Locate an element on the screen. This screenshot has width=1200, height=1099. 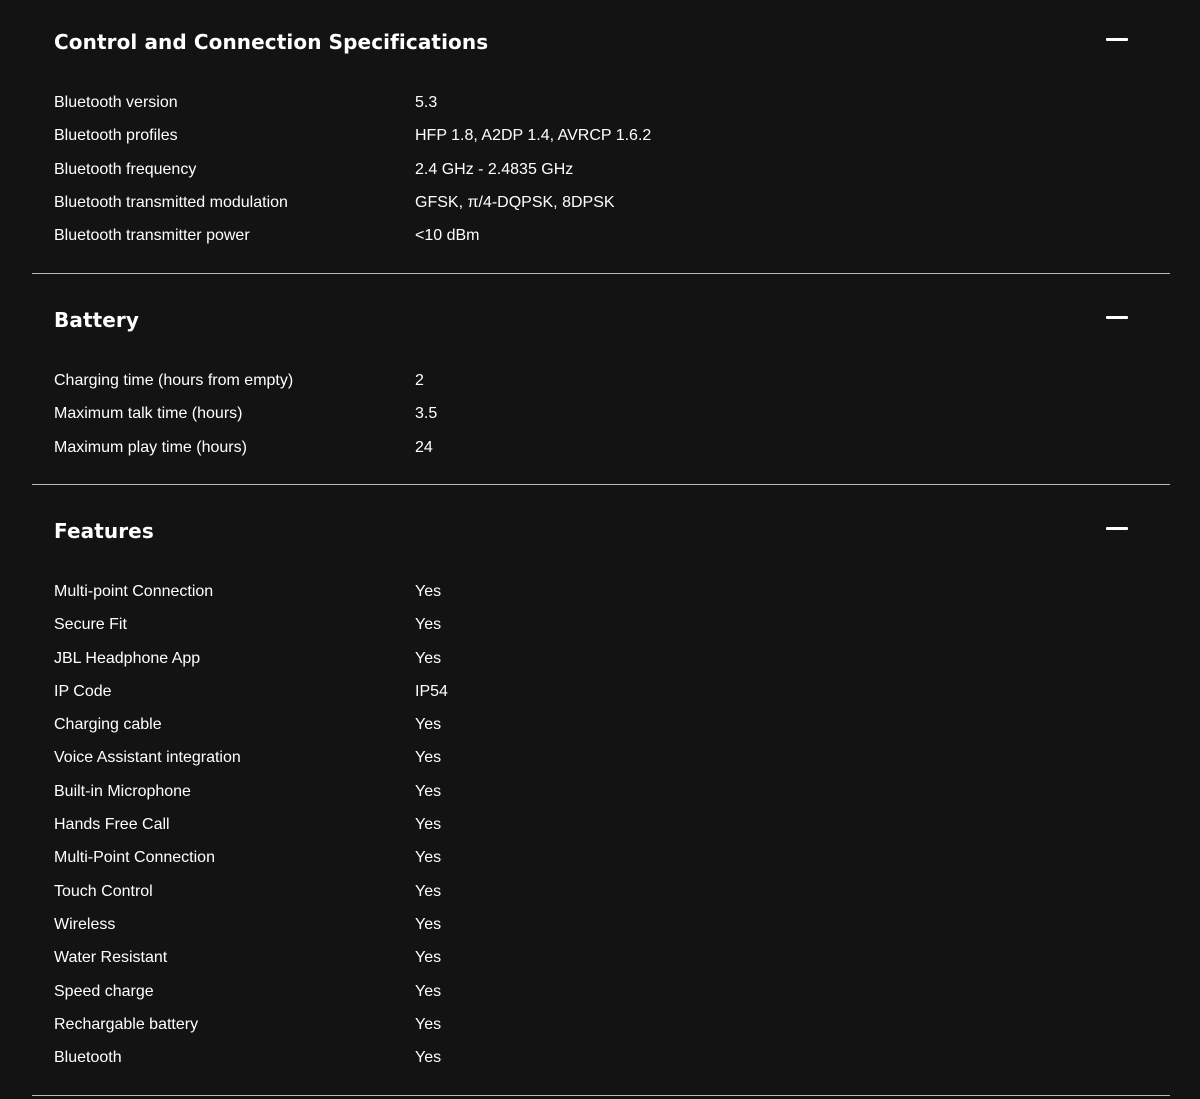
section-header-features: Features is located at coordinates (601, 536).